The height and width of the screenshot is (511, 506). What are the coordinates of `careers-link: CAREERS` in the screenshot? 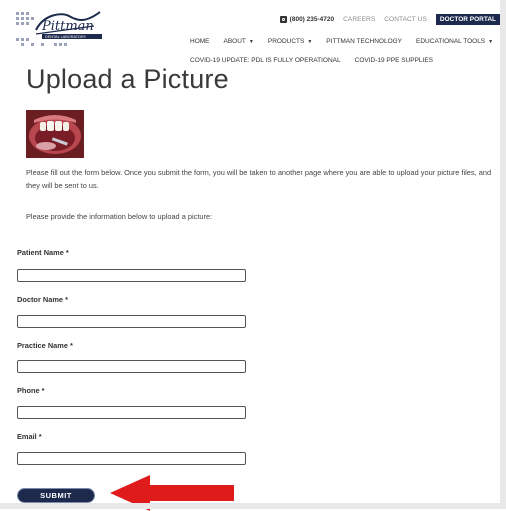 It's located at (359, 19).